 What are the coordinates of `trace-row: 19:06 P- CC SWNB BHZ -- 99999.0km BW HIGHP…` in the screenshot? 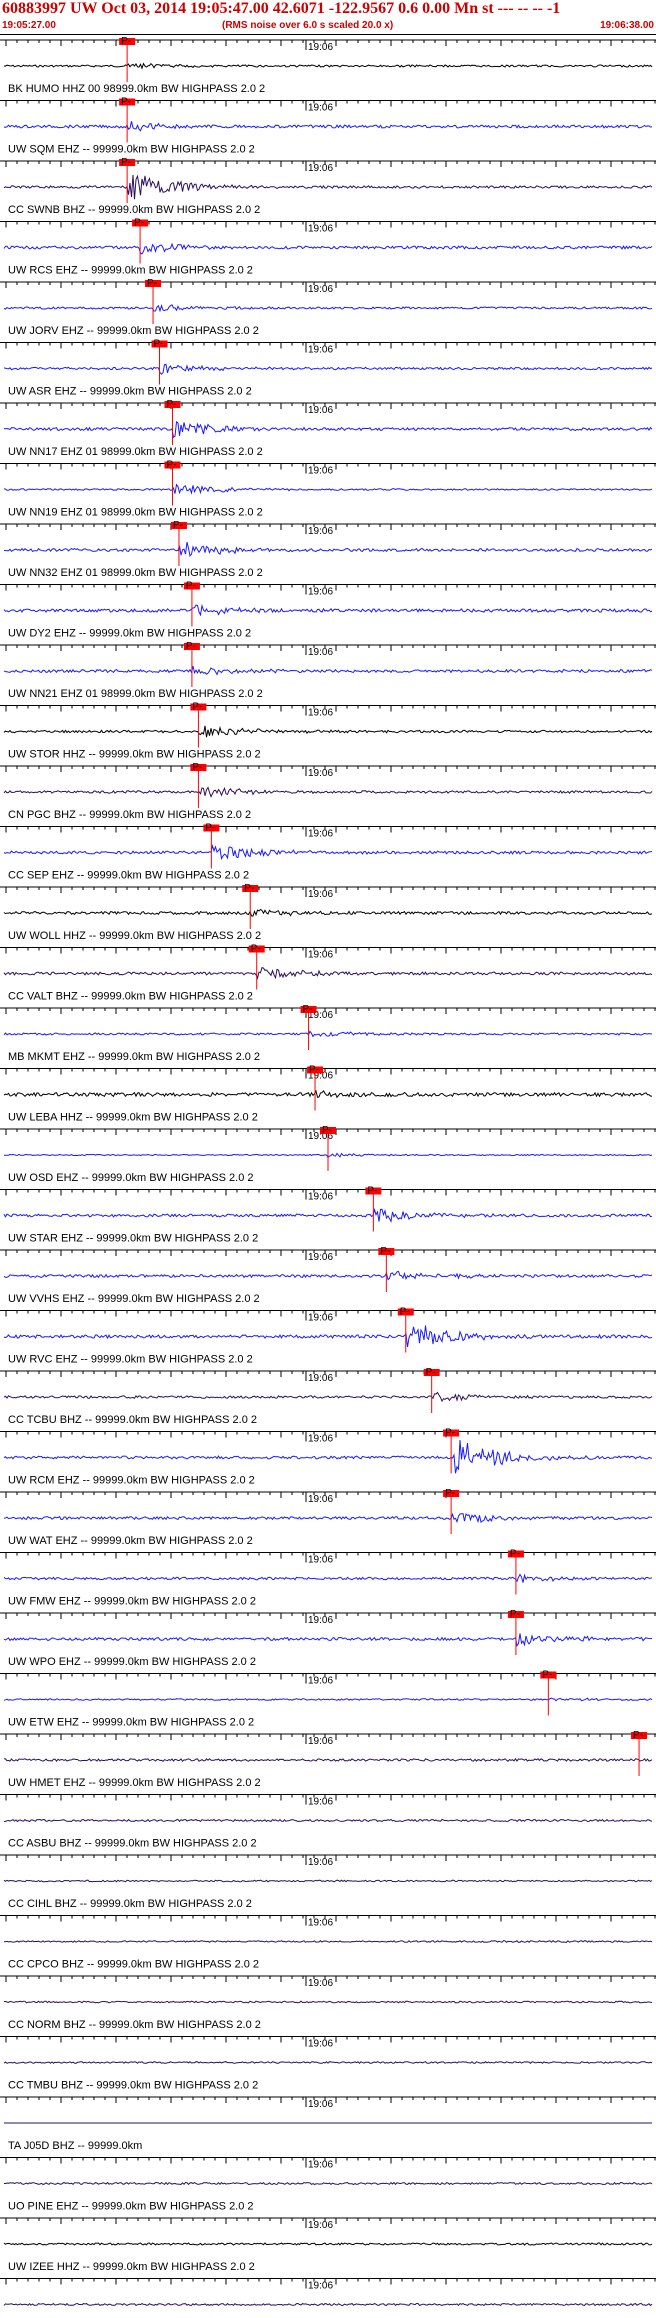 It's located at (328, 186).